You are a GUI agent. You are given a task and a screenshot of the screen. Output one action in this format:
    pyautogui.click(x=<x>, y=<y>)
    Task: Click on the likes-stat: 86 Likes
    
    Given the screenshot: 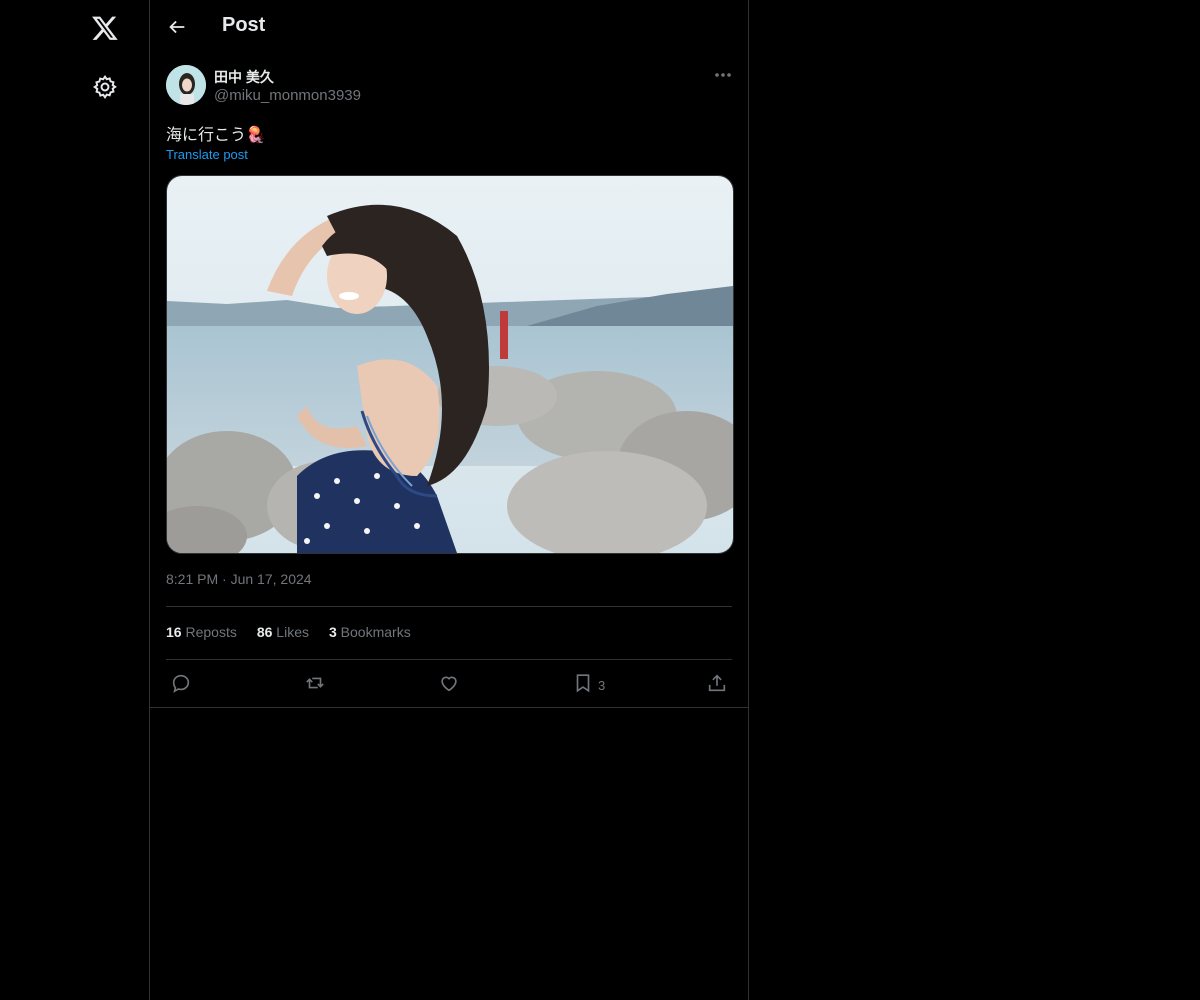 What is the action you would take?
    pyautogui.click(x=283, y=632)
    